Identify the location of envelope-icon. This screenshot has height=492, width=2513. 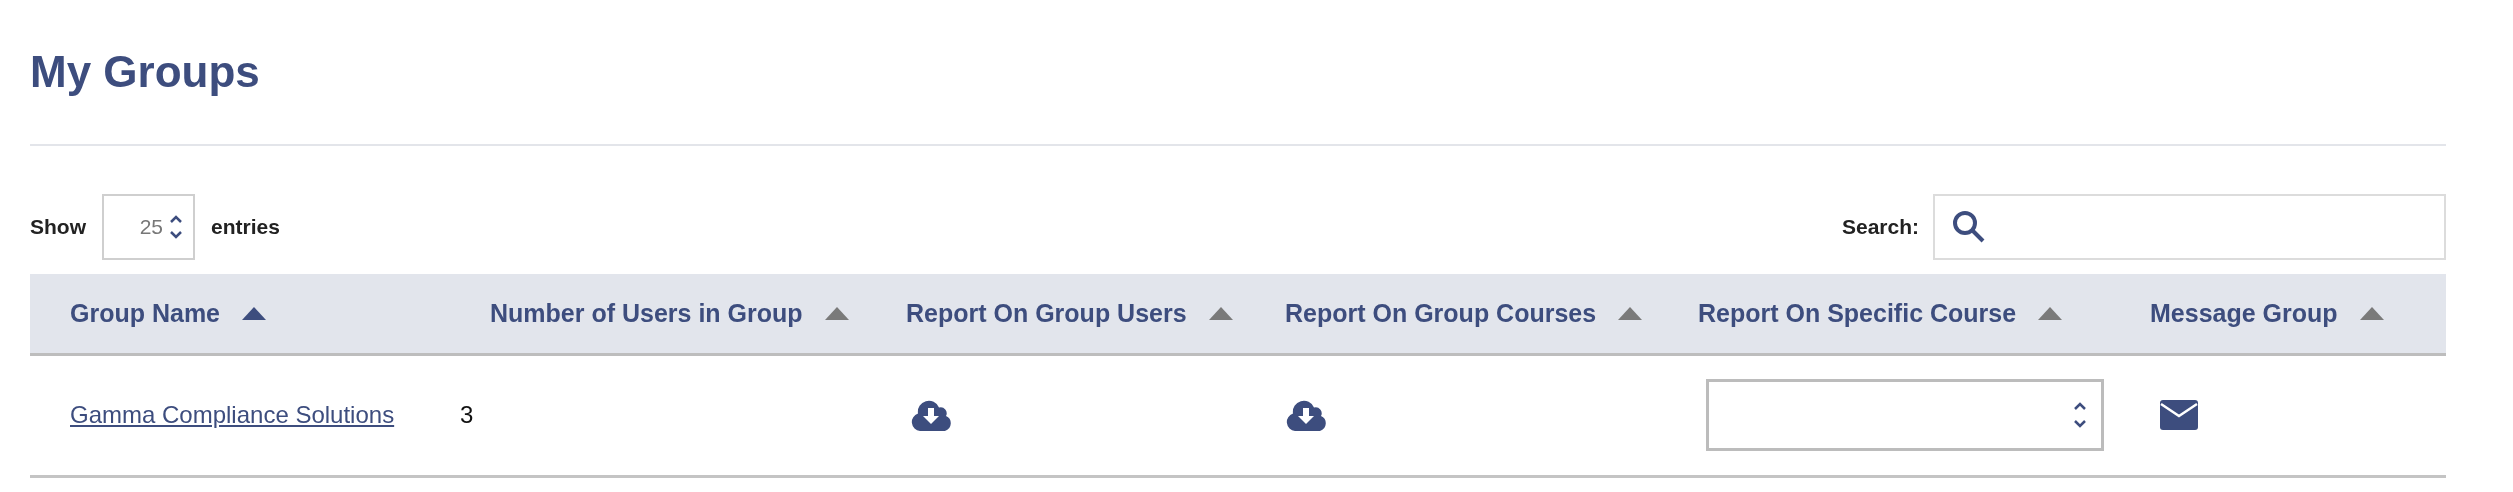
(2179, 415).